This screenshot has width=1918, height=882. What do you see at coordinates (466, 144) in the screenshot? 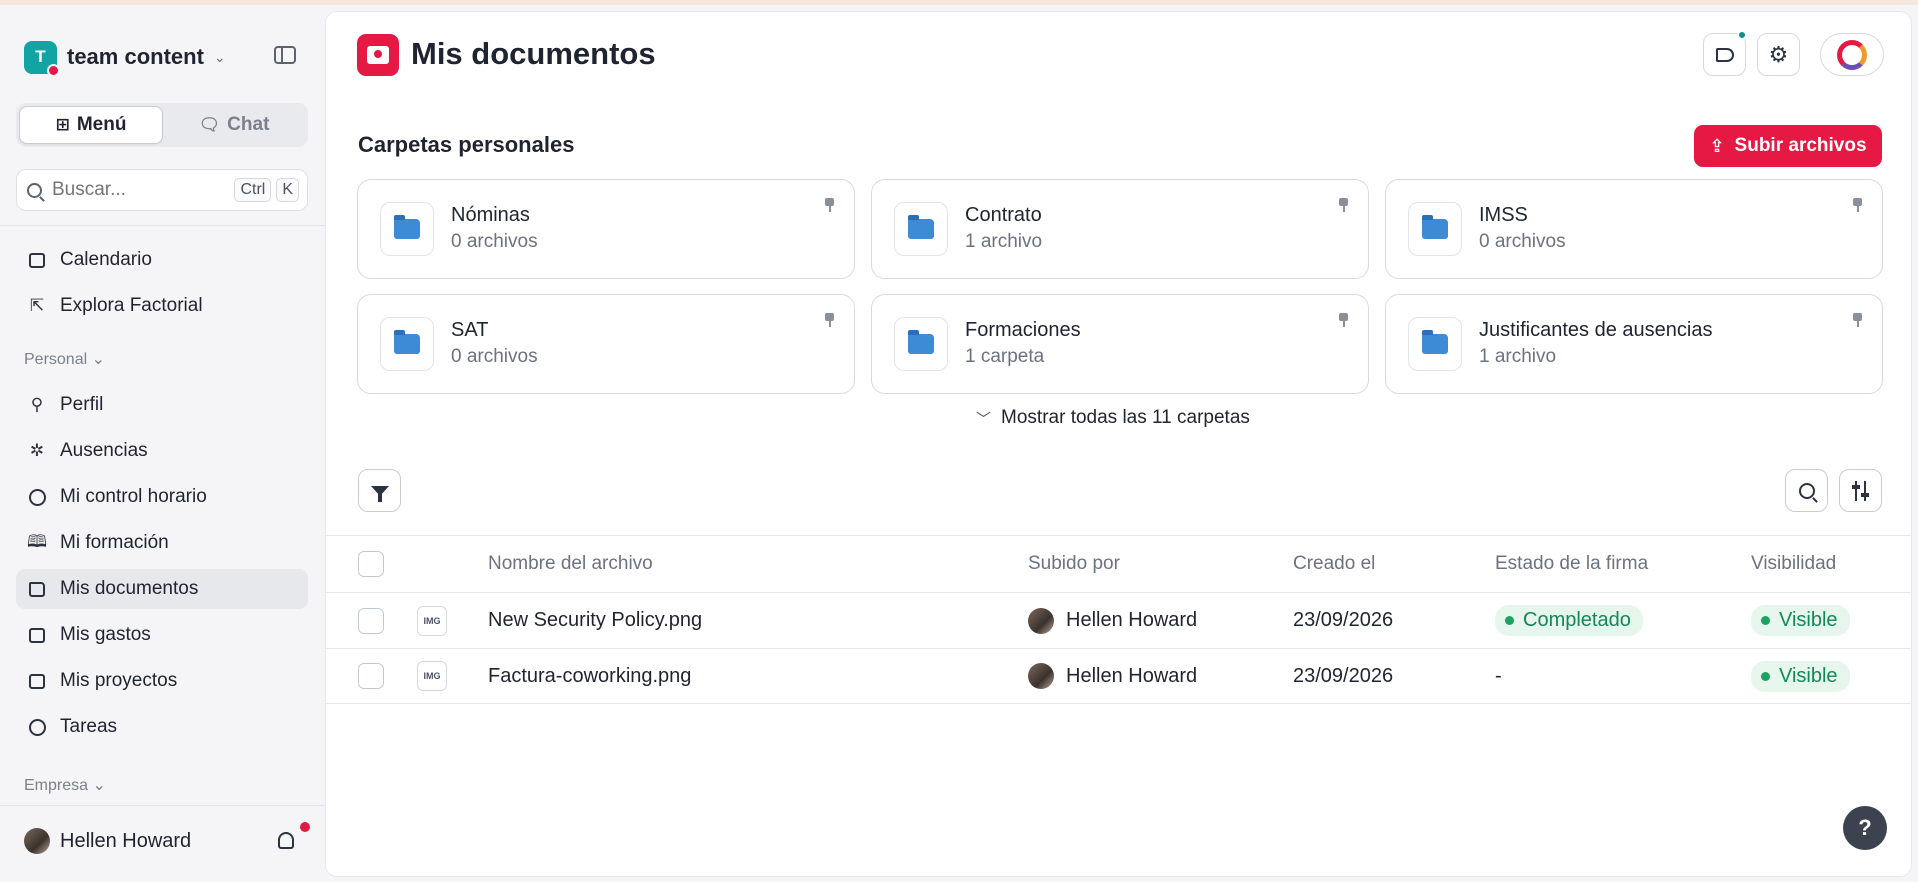
I see `section-title: Carpetas personales` at bounding box center [466, 144].